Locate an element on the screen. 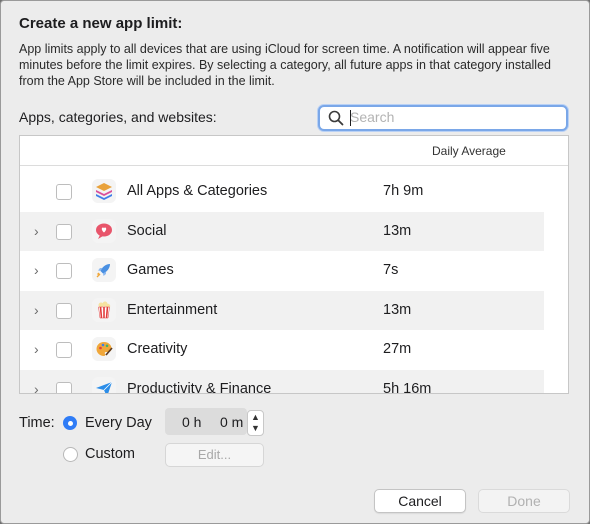  search-icon is located at coordinates (336, 118).